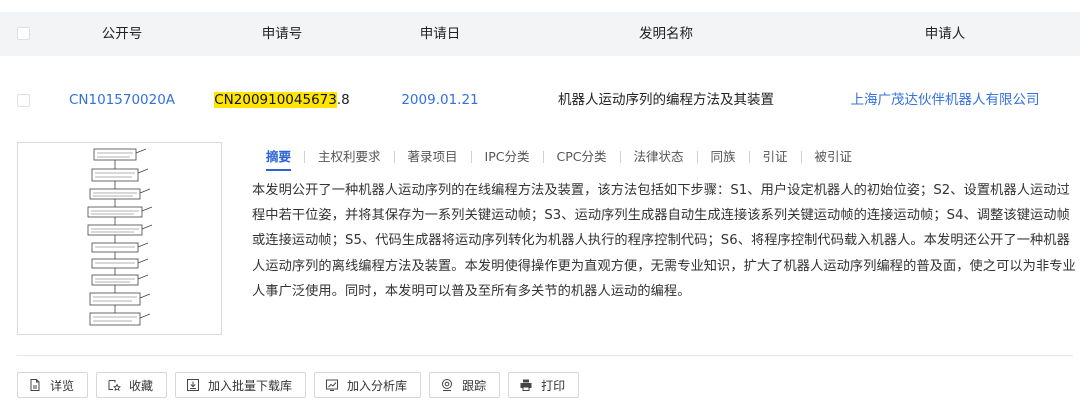 The height and width of the screenshot is (412, 1080). I want to click on tab-abstract: 摘要, so click(278, 159).